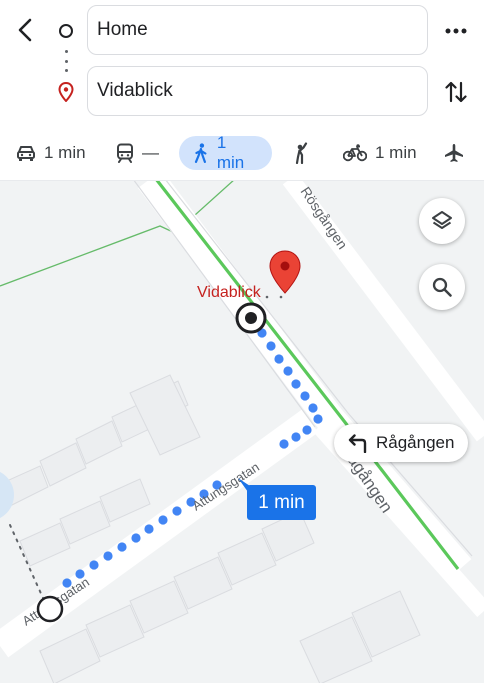 This screenshot has width=484, height=683. I want to click on route-dots-icon, so click(66, 61).